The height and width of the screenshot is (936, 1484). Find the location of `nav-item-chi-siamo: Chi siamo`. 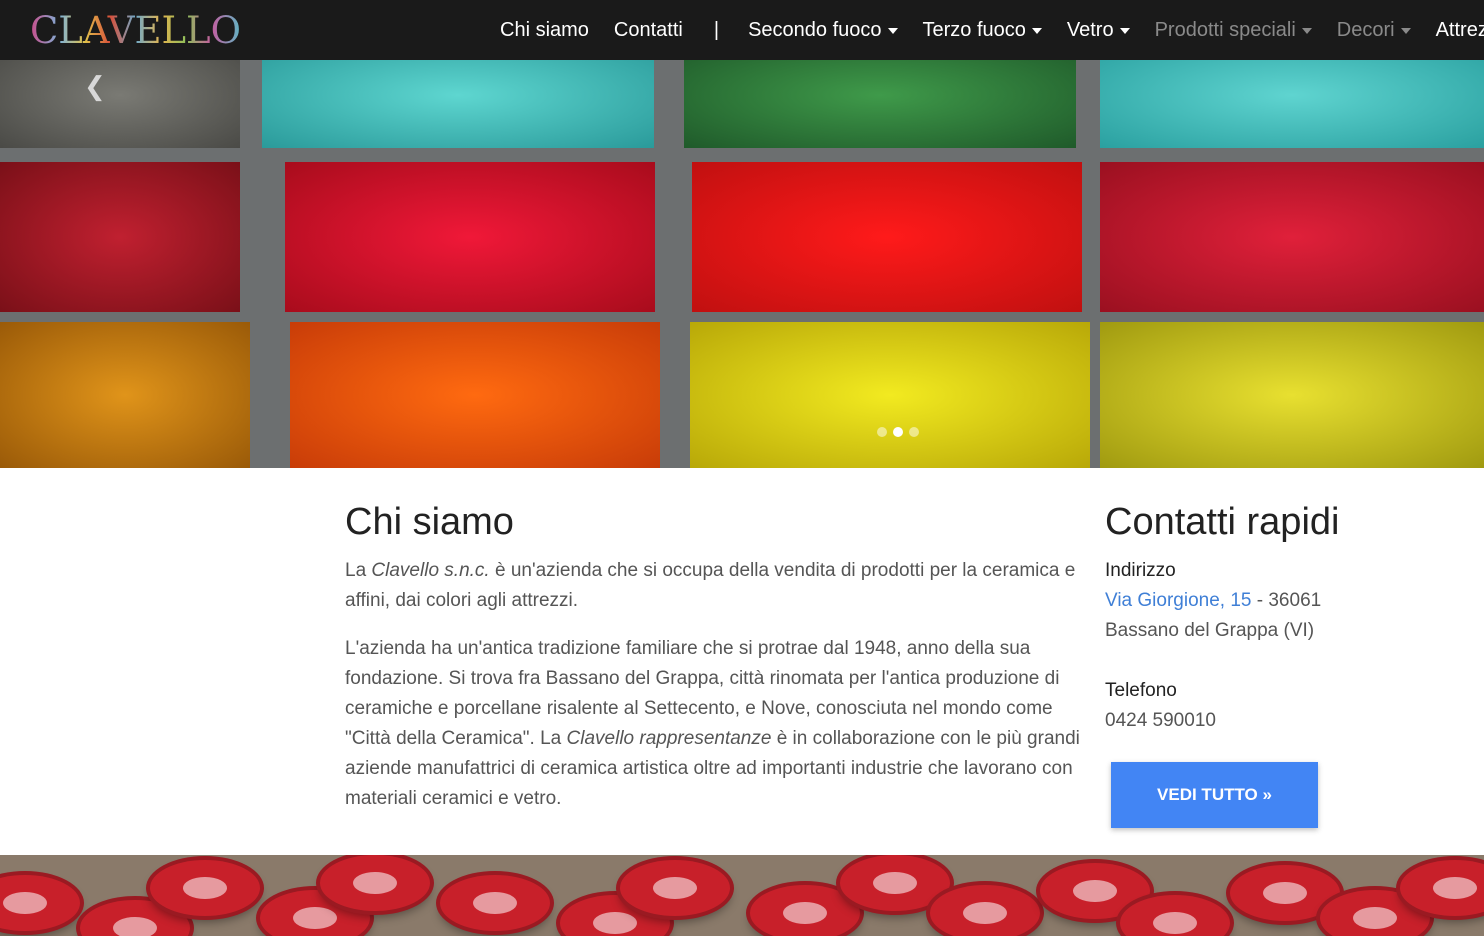

nav-item-chi-siamo: Chi siamo is located at coordinates (544, 30).